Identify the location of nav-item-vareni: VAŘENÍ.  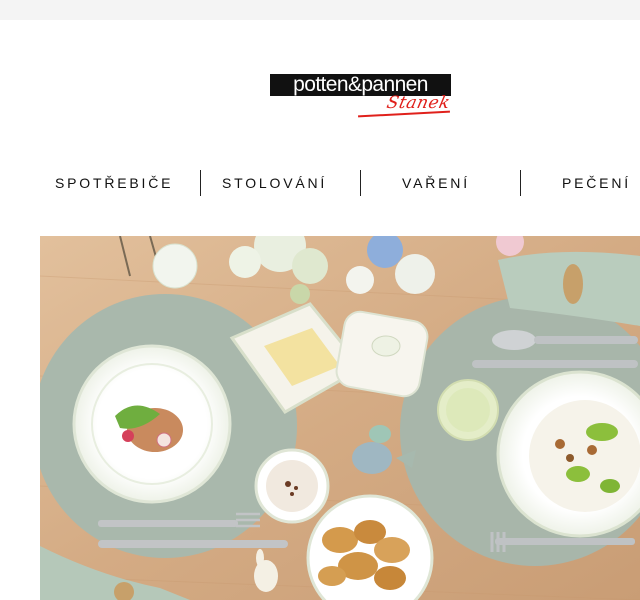
(436, 183).